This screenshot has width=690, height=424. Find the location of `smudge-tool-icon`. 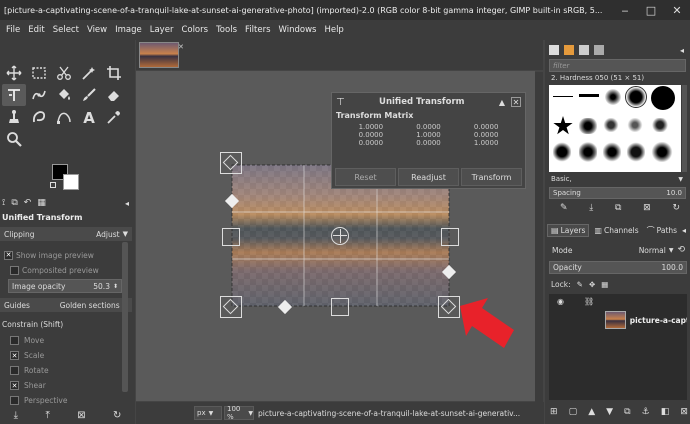

smudge-tool-icon is located at coordinates (39, 117).